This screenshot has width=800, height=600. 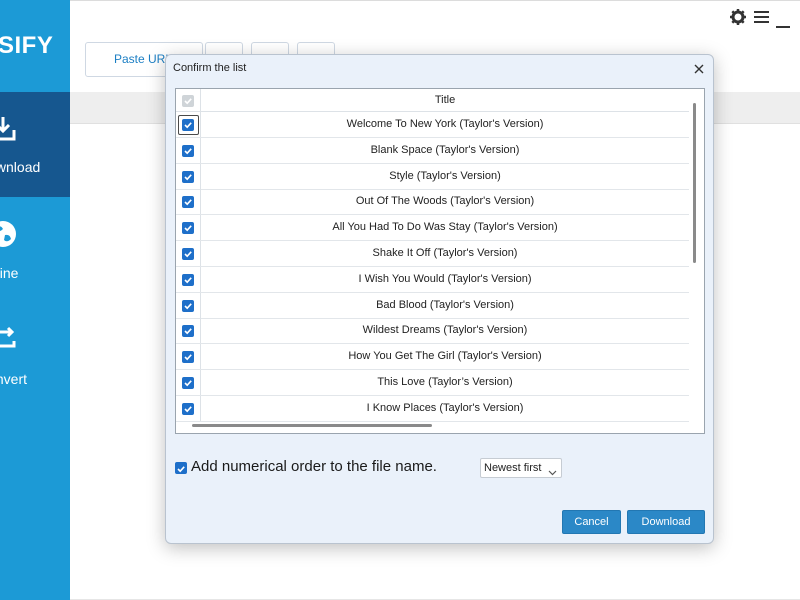 What do you see at coordinates (552, 473) in the screenshot?
I see `chevron-down-icon` at bounding box center [552, 473].